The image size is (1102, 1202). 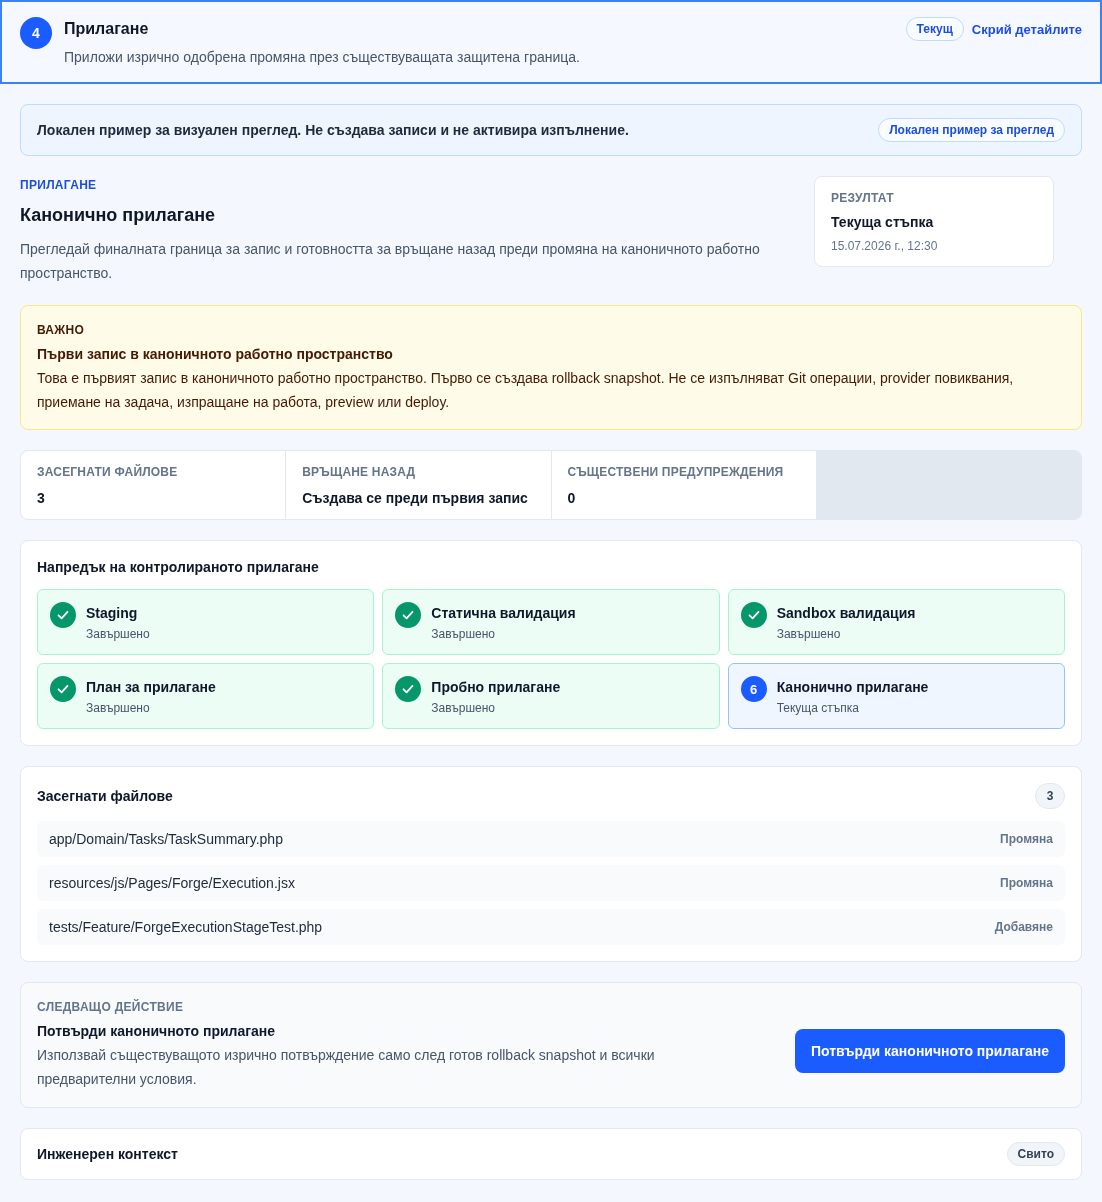 I want to click on section-description: Прегледай финалната граница за запис и готовността за връщане назад преди промяна на каноничното работно пространство., so click(x=390, y=261).